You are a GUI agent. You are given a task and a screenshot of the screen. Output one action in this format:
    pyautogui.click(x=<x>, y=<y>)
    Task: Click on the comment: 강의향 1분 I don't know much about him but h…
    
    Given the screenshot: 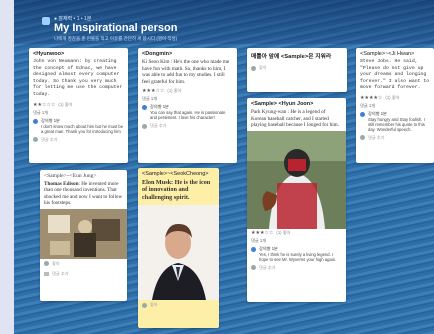 What is the action you would take?
    pyautogui.click(x=78, y=126)
    